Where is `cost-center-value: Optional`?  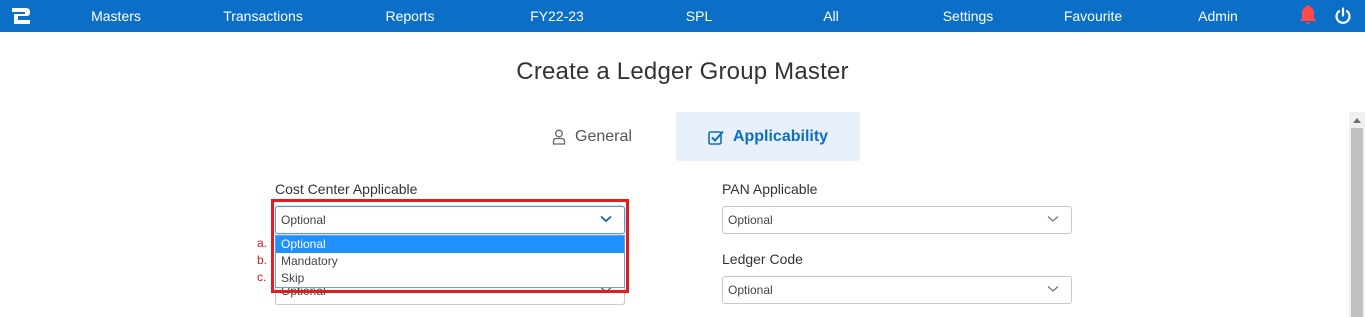 cost-center-value: Optional is located at coordinates (303, 220).